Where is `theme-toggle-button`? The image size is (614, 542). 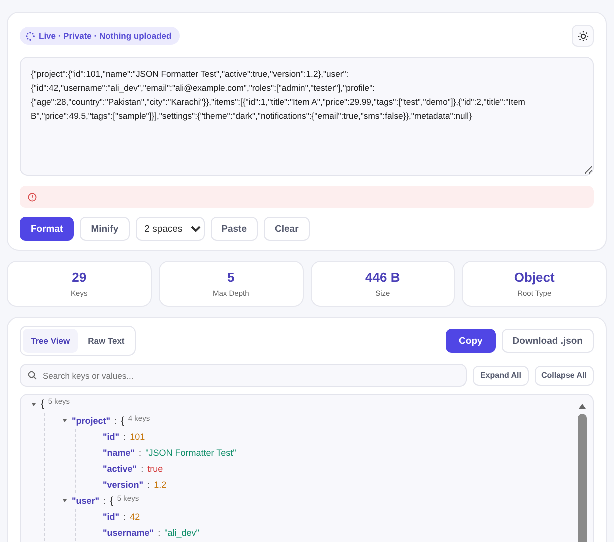 theme-toggle-button is located at coordinates (583, 36).